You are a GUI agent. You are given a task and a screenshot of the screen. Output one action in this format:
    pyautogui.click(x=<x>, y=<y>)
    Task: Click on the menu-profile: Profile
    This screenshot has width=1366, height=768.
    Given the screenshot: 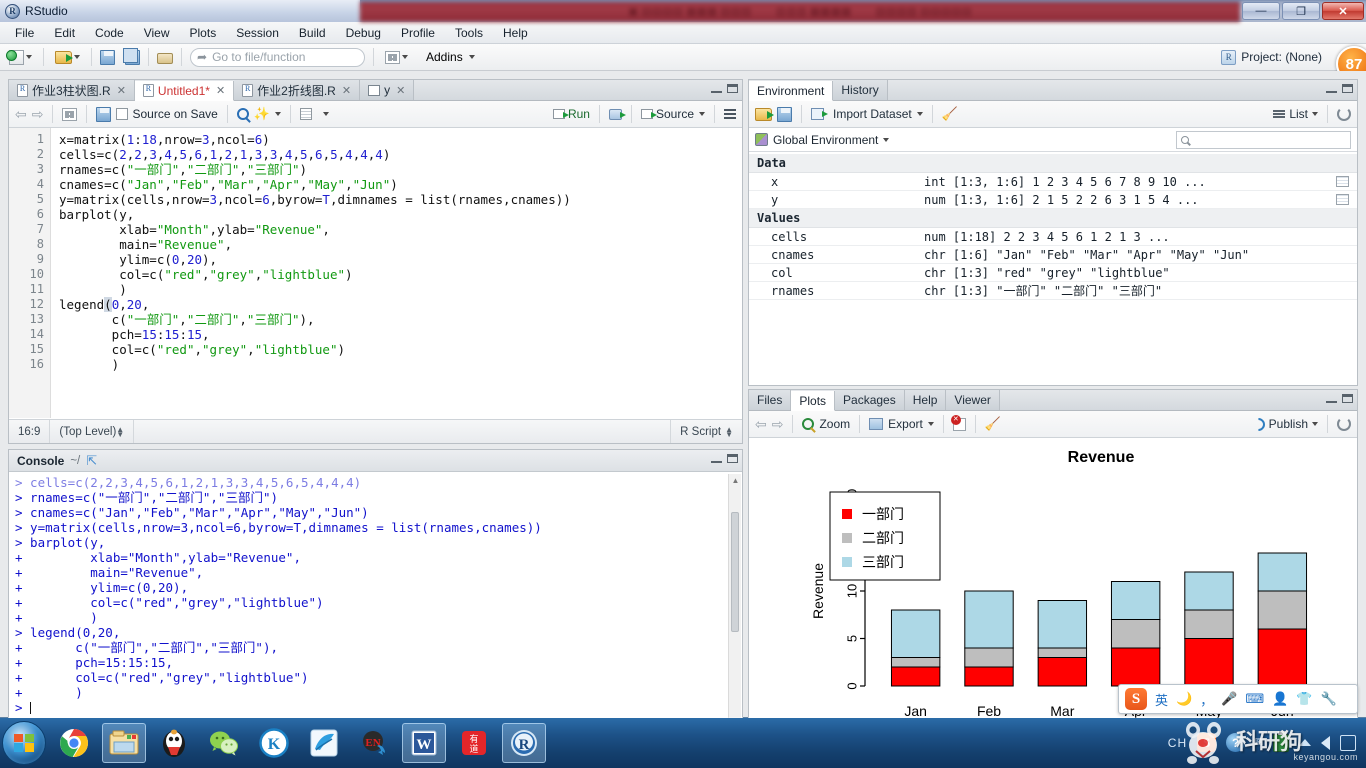 What is the action you would take?
    pyautogui.click(x=418, y=33)
    